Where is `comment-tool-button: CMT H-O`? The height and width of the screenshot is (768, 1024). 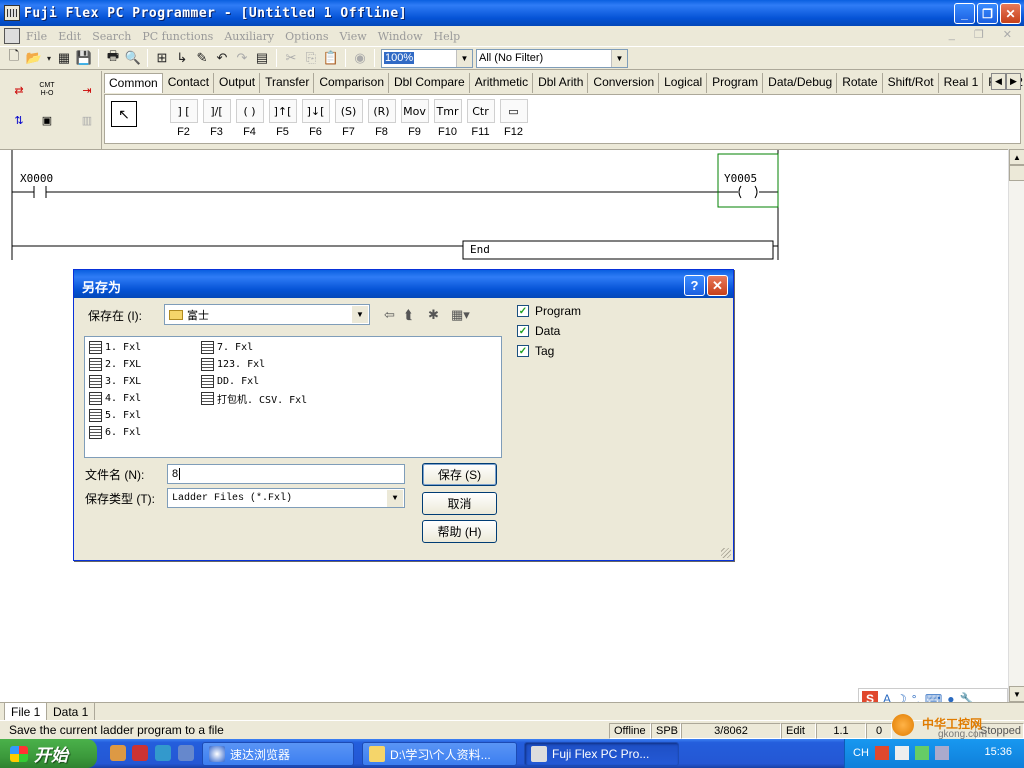 comment-tool-button: CMT H-O is located at coordinates (47, 90).